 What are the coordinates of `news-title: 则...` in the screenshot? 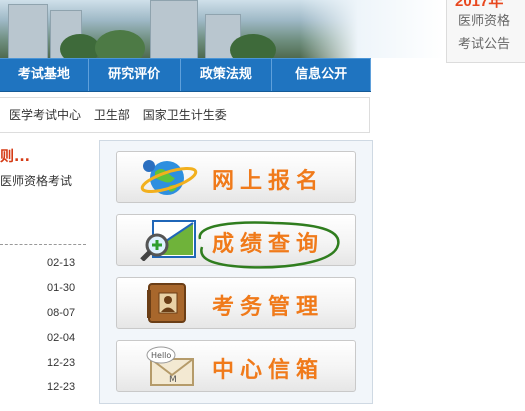 It's located at (15, 156).